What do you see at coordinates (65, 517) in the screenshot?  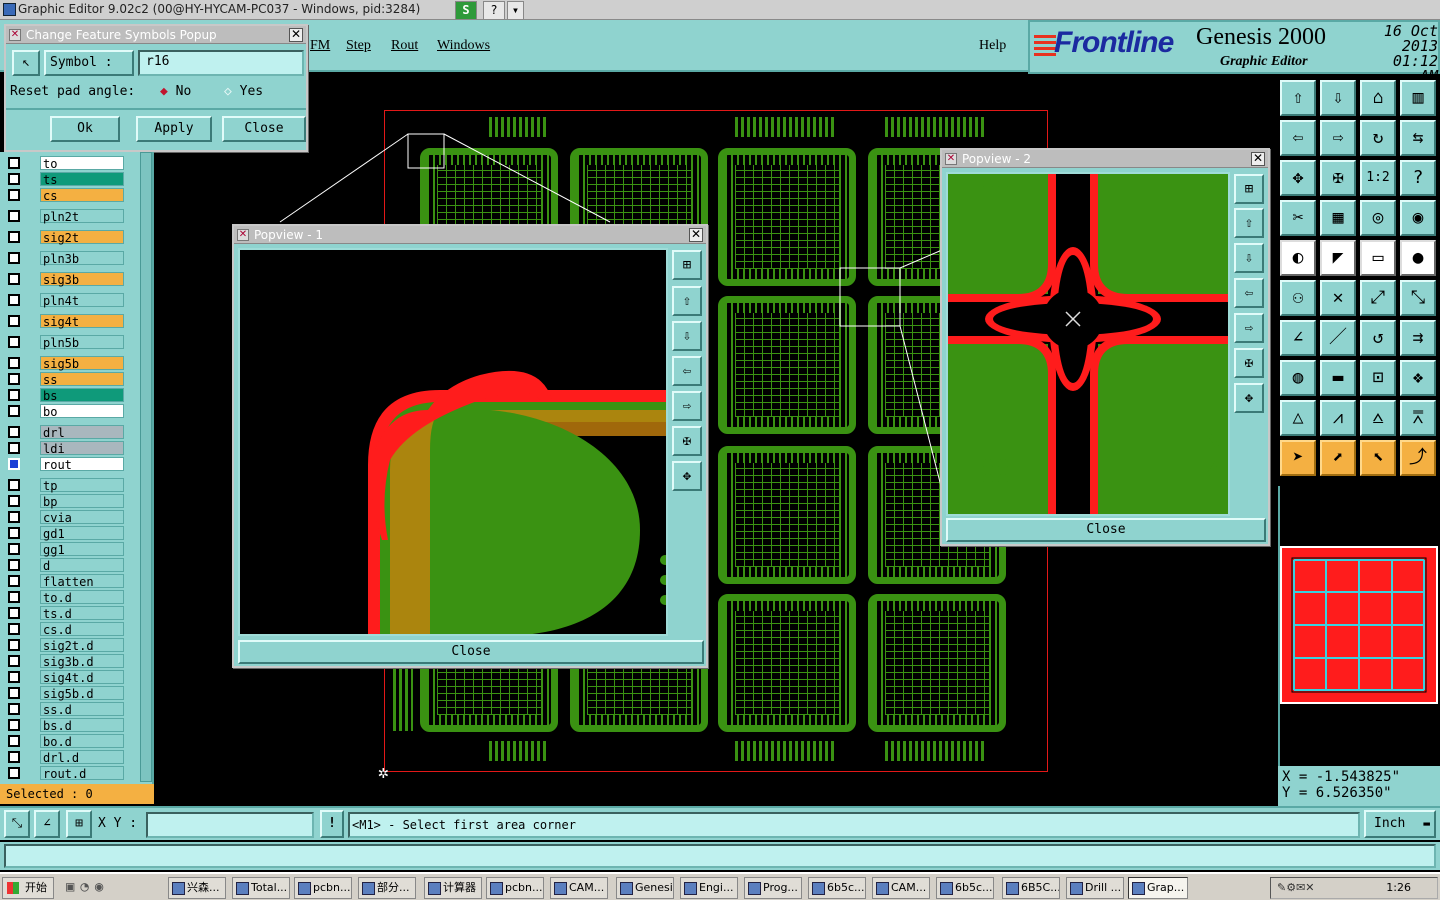 I see `layer-row-cvia: cvia` at bounding box center [65, 517].